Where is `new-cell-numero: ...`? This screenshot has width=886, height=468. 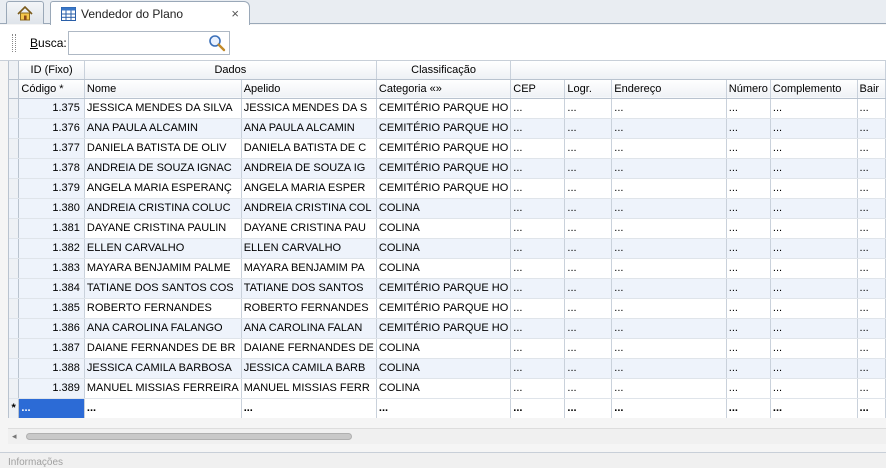 new-cell-numero: ... is located at coordinates (748, 407).